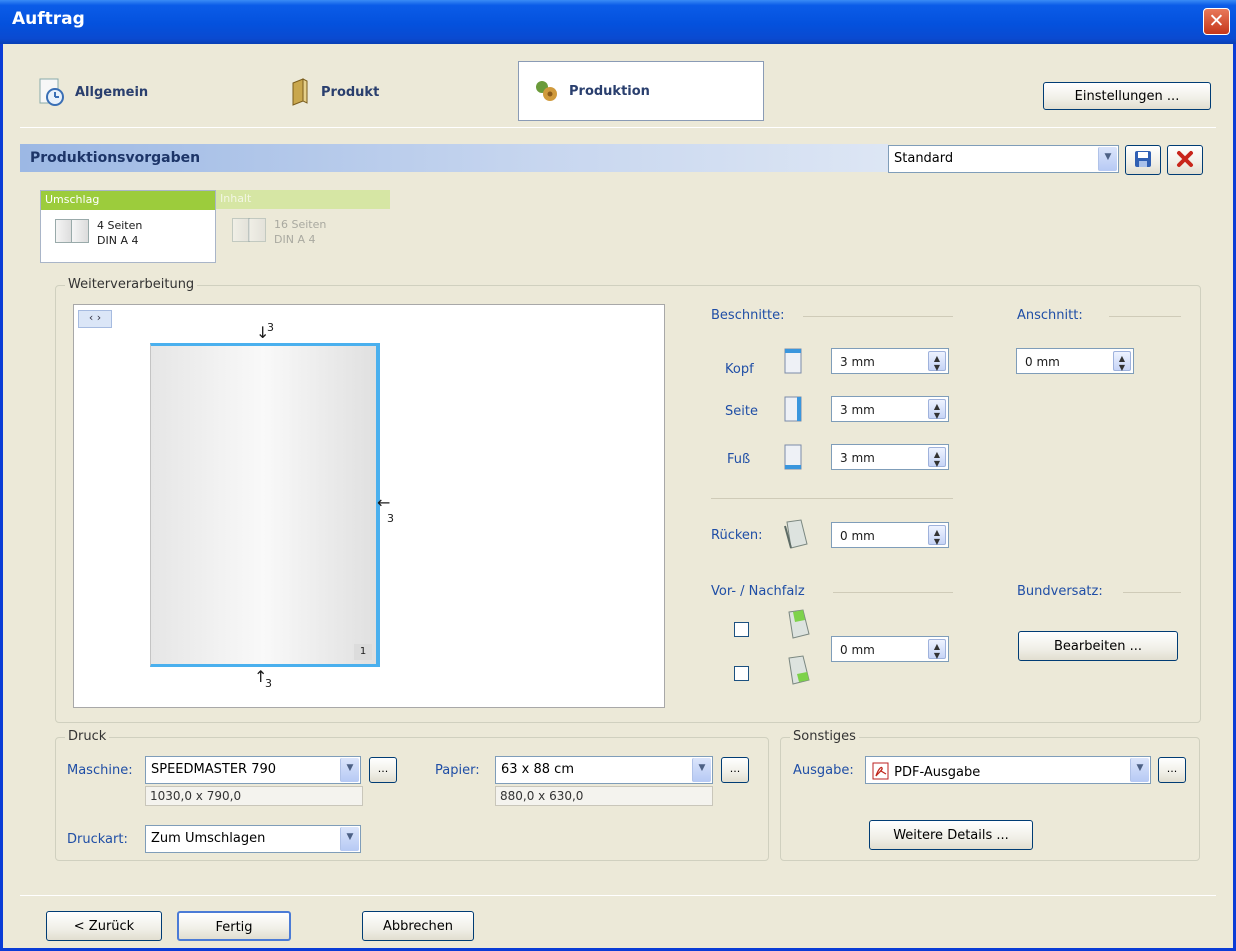 Image resolution: width=1236 pixels, height=951 pixels. What do you see at coordinates (890, 649) in the screenshot?
I see `falz-input: 0 mm ▲ ▼` at bounding box center [890, 649].